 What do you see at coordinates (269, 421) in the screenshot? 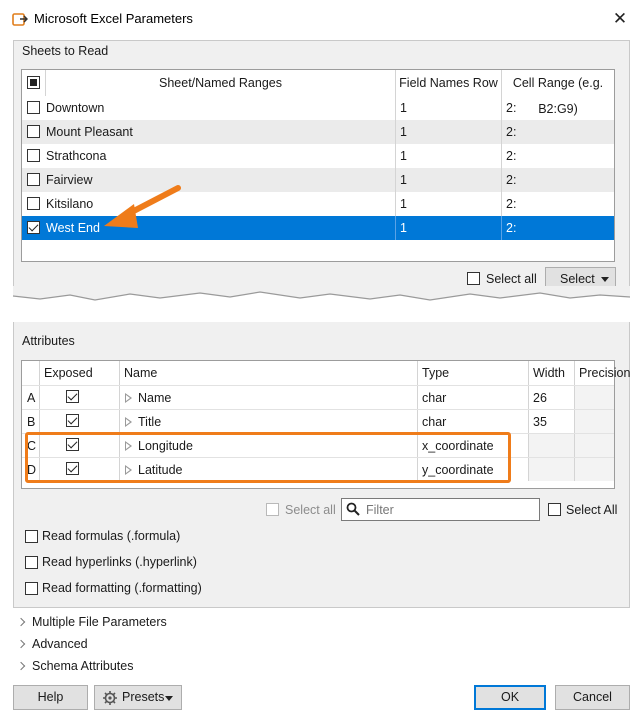
I see `attr-name-cell: Title` at bounding box center [269, 421].